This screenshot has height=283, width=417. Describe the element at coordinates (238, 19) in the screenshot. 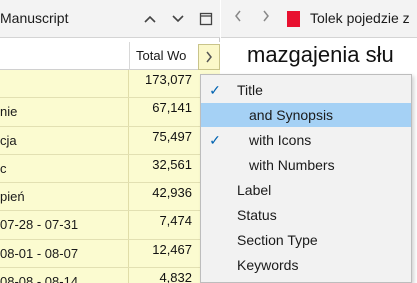

I see `chevron-left-icon` at that location.